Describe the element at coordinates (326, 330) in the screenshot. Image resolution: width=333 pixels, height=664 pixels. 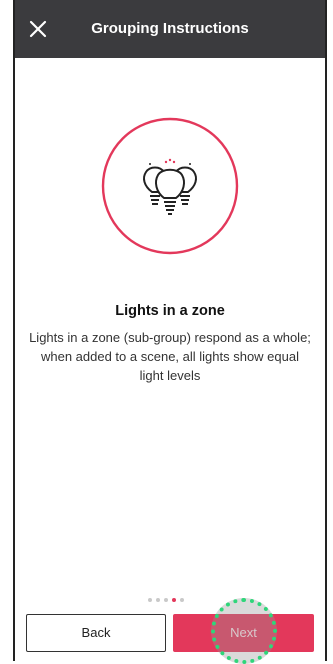
I see `device-border-right` at that location.